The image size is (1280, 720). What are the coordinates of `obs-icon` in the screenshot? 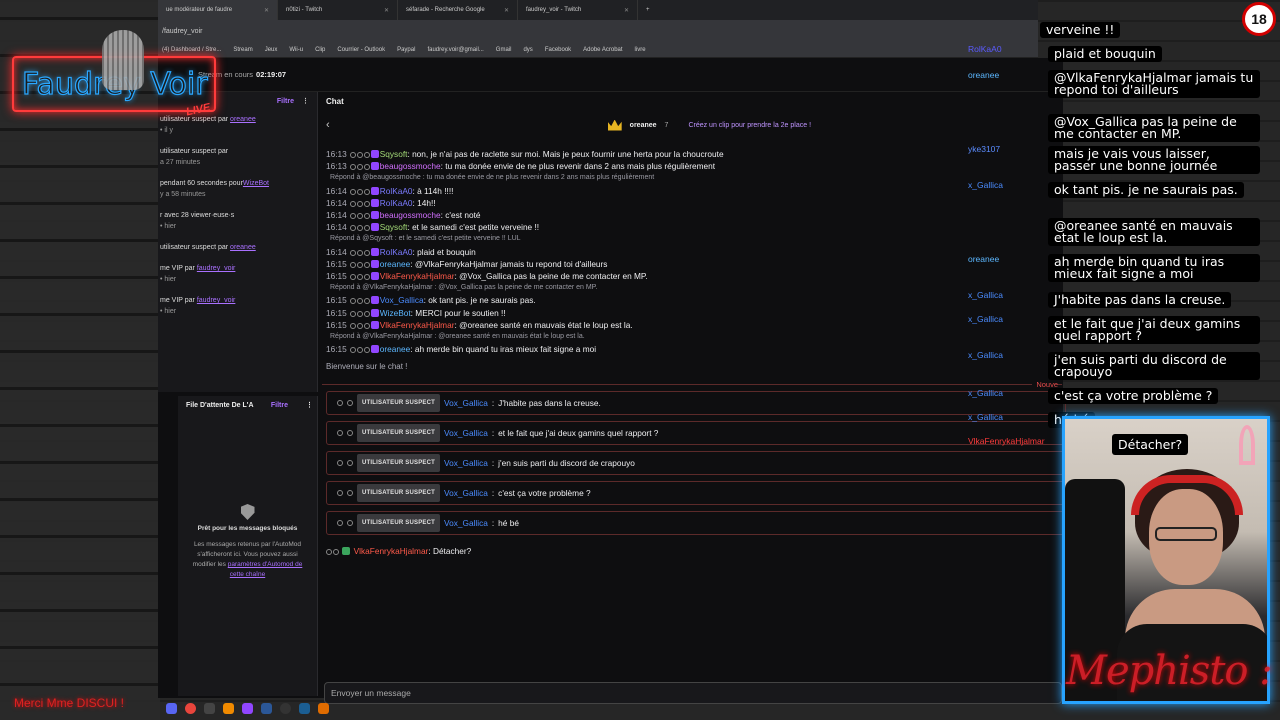 It's located at (285, 708).